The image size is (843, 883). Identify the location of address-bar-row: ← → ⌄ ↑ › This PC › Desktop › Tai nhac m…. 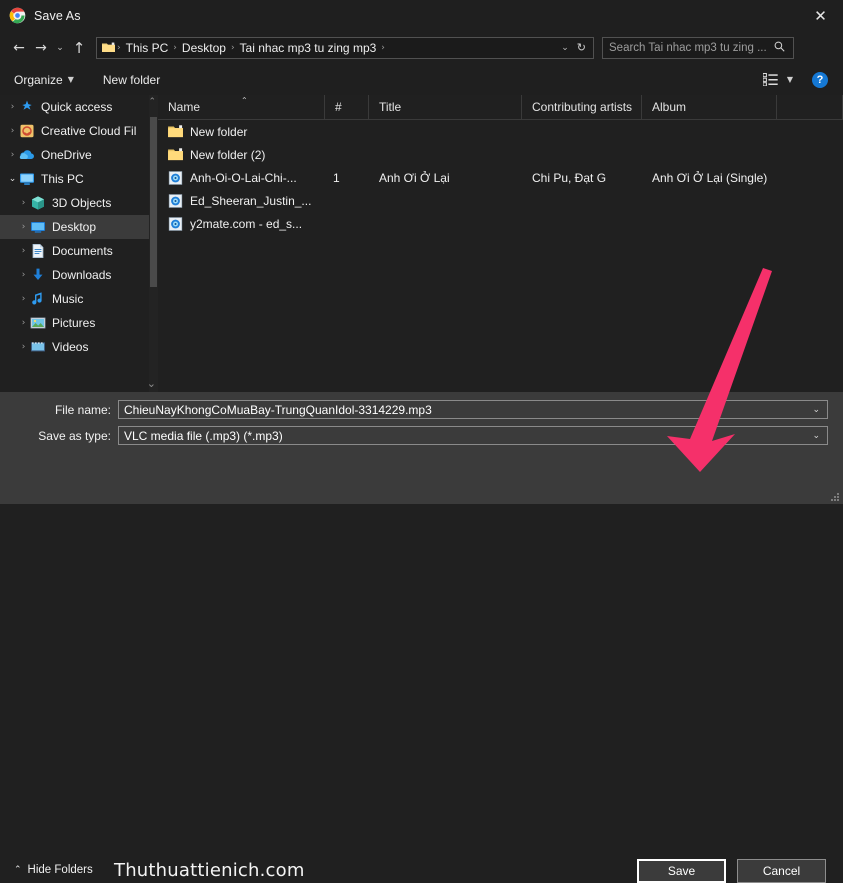
(421, 47).